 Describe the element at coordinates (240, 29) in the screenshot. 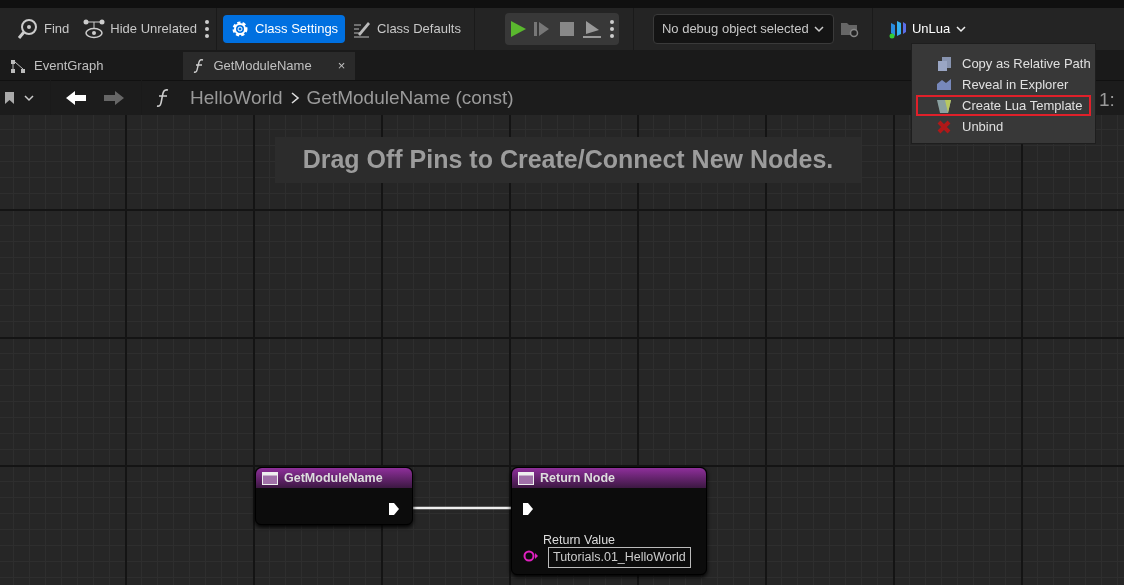

I see `settings-icon` at that location.